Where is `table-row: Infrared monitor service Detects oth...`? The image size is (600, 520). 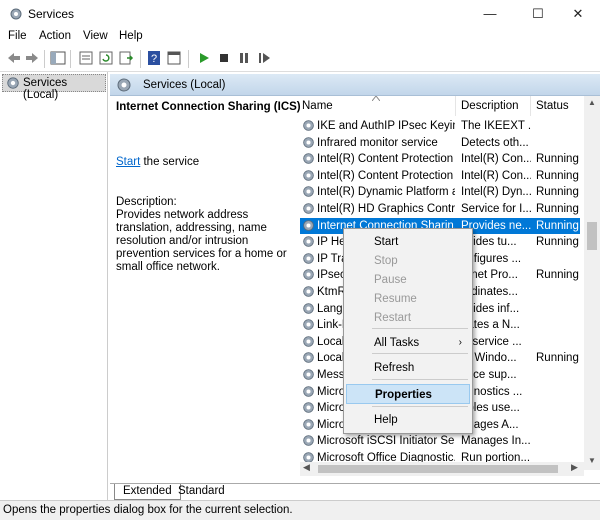
table-row: Infrared monitor service Detects oth... is located at coordinates (440, 143).